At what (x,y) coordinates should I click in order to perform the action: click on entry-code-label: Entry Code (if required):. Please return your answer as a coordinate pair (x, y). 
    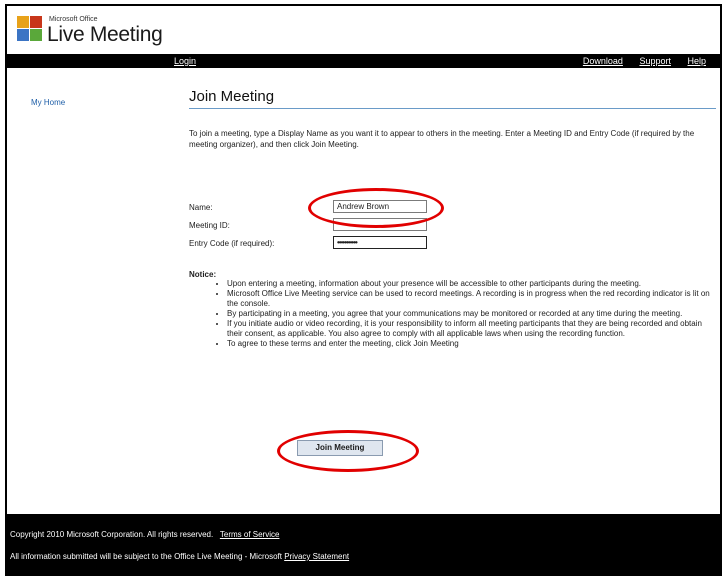
    Looking at the image, I should click on (232, 243).